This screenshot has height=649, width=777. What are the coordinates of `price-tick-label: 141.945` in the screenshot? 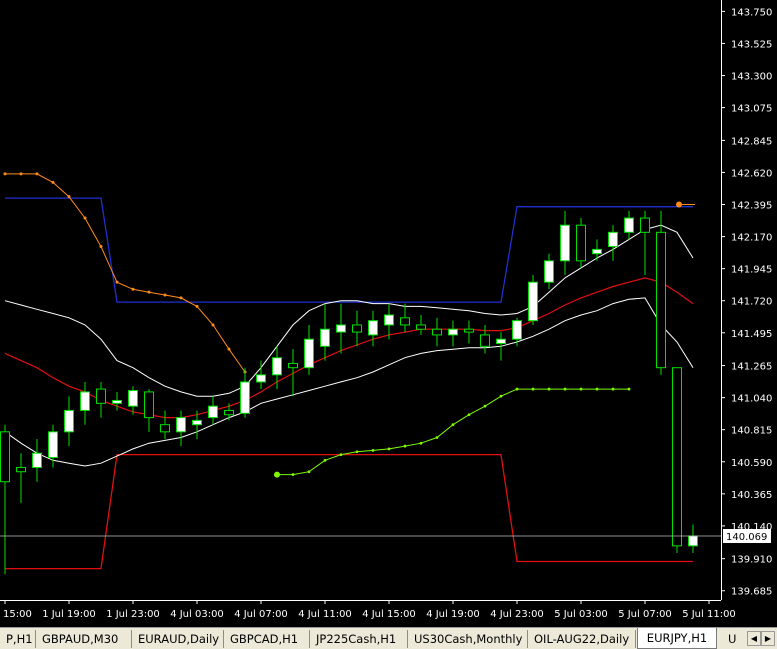 It's located at (751, 270).